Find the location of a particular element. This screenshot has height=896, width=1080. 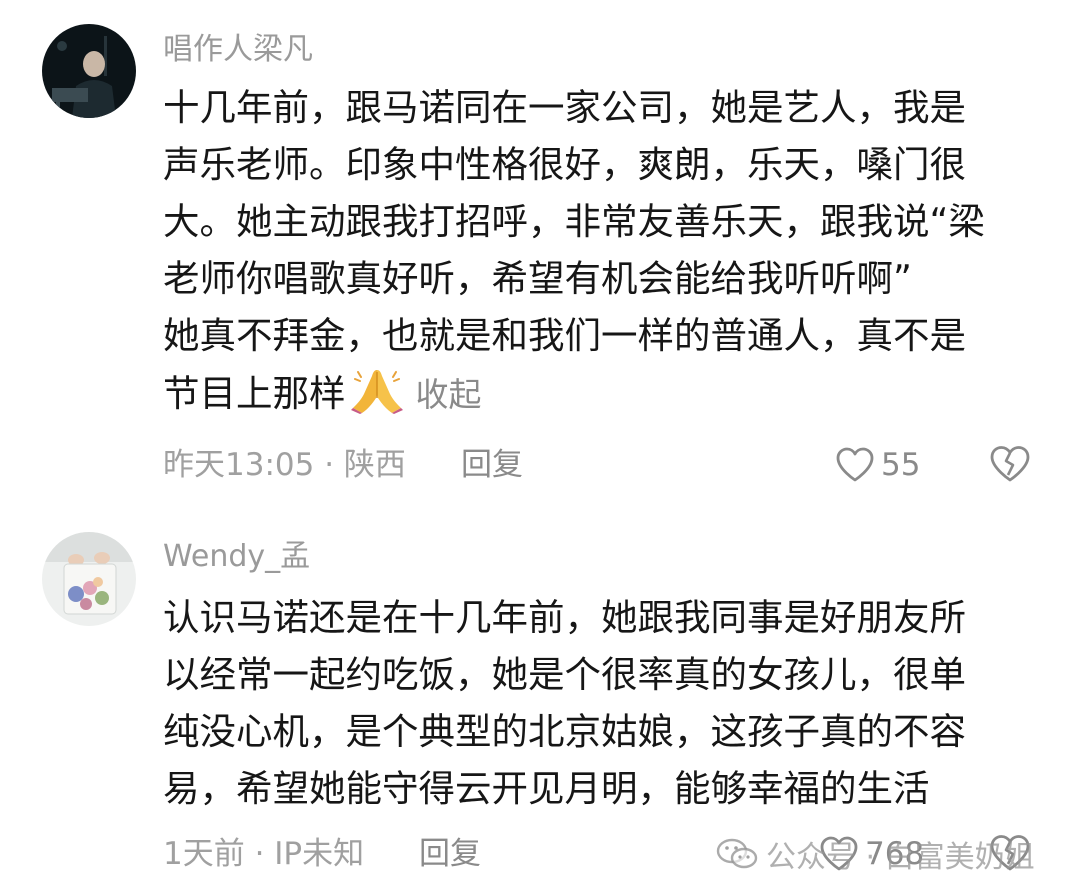

dislike-button is located at coordinates (1010, 470).